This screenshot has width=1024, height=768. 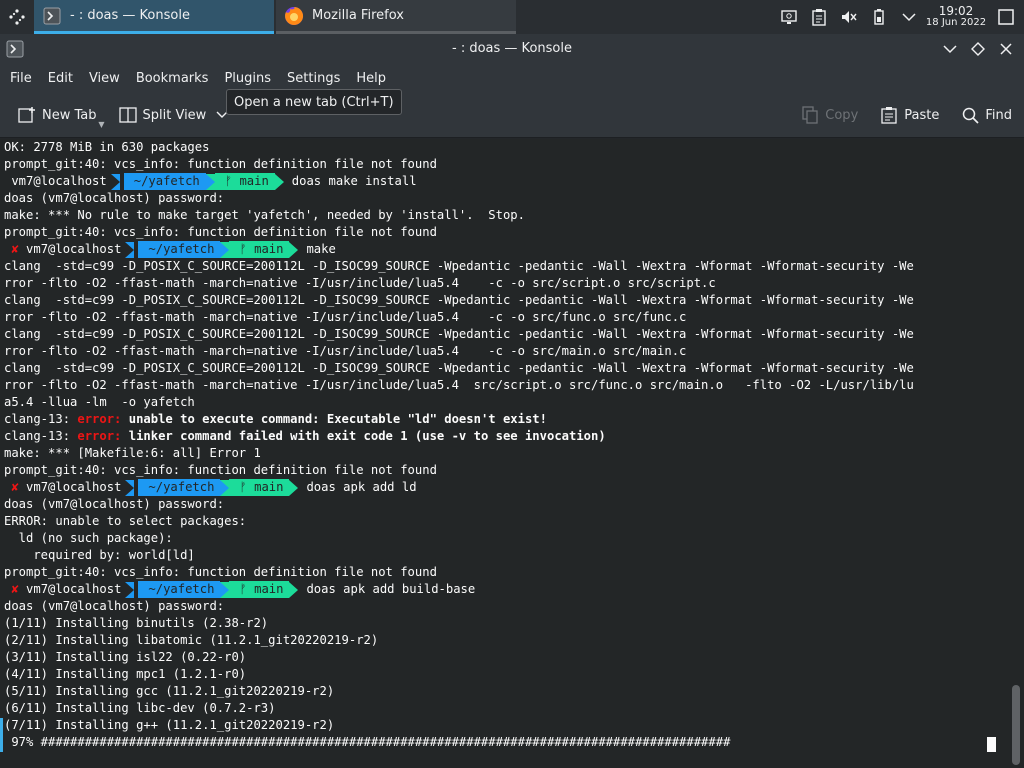 I want to click on terminal-line: ld (no such package):, so click(x=88, y=538).